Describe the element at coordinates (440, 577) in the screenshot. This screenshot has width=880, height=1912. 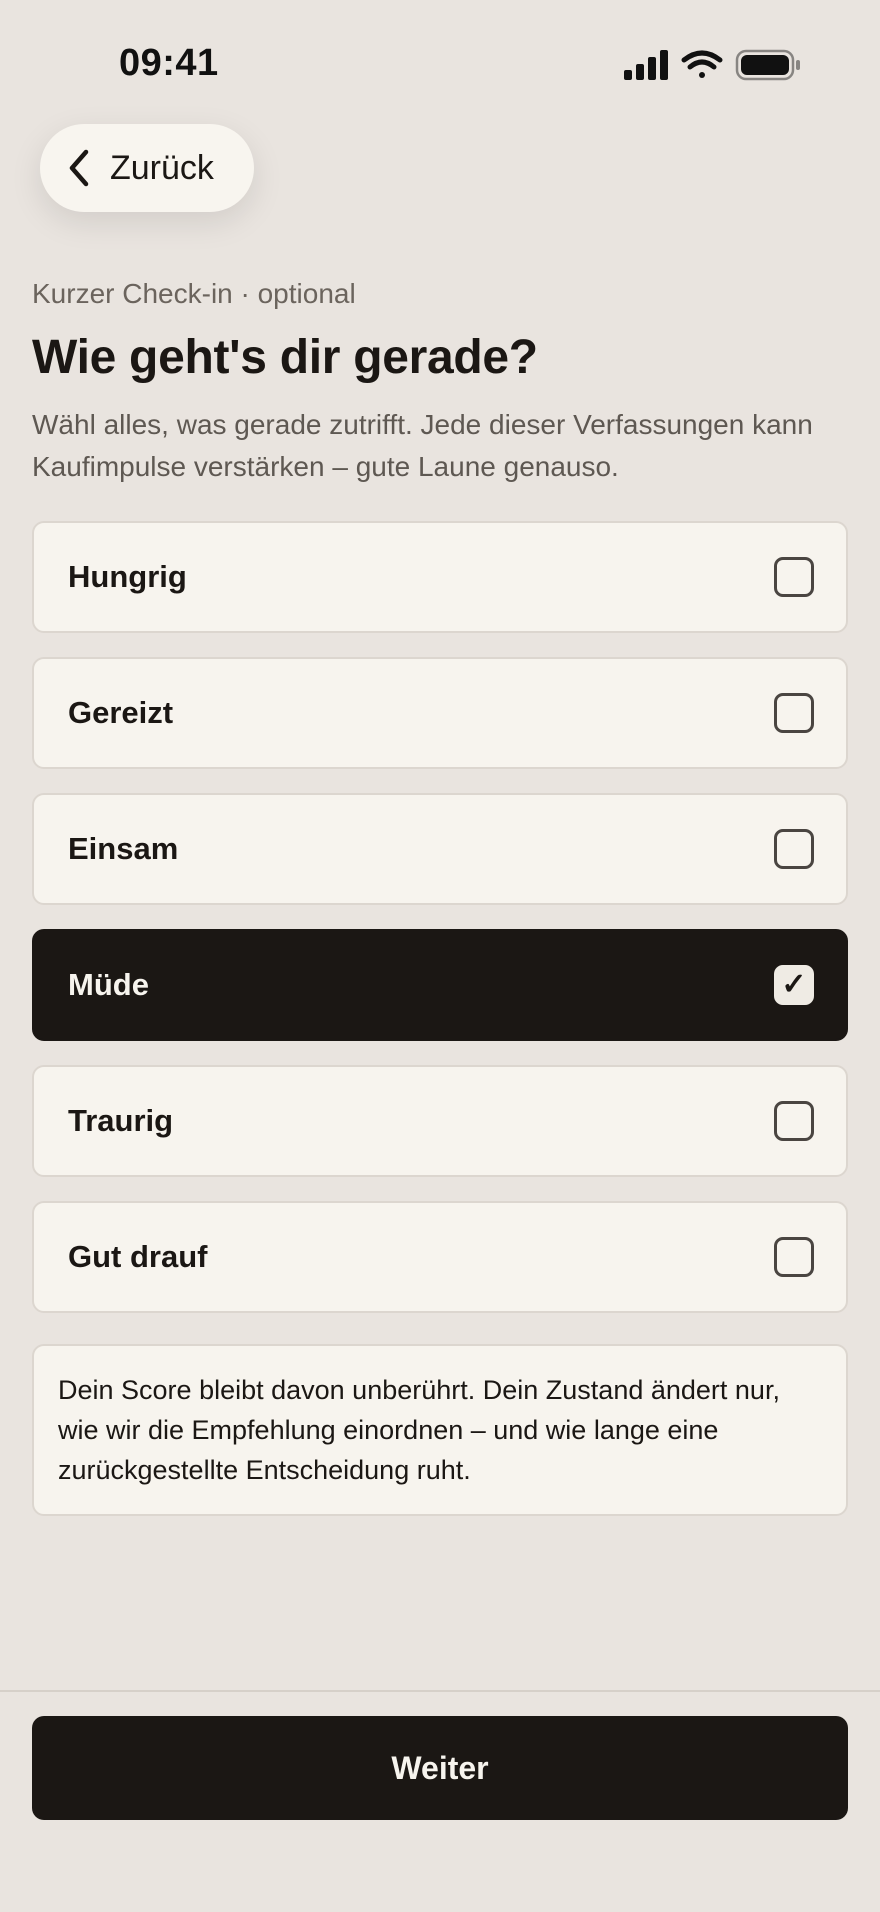
I see `option-hungrig: Hungrig` at that location.